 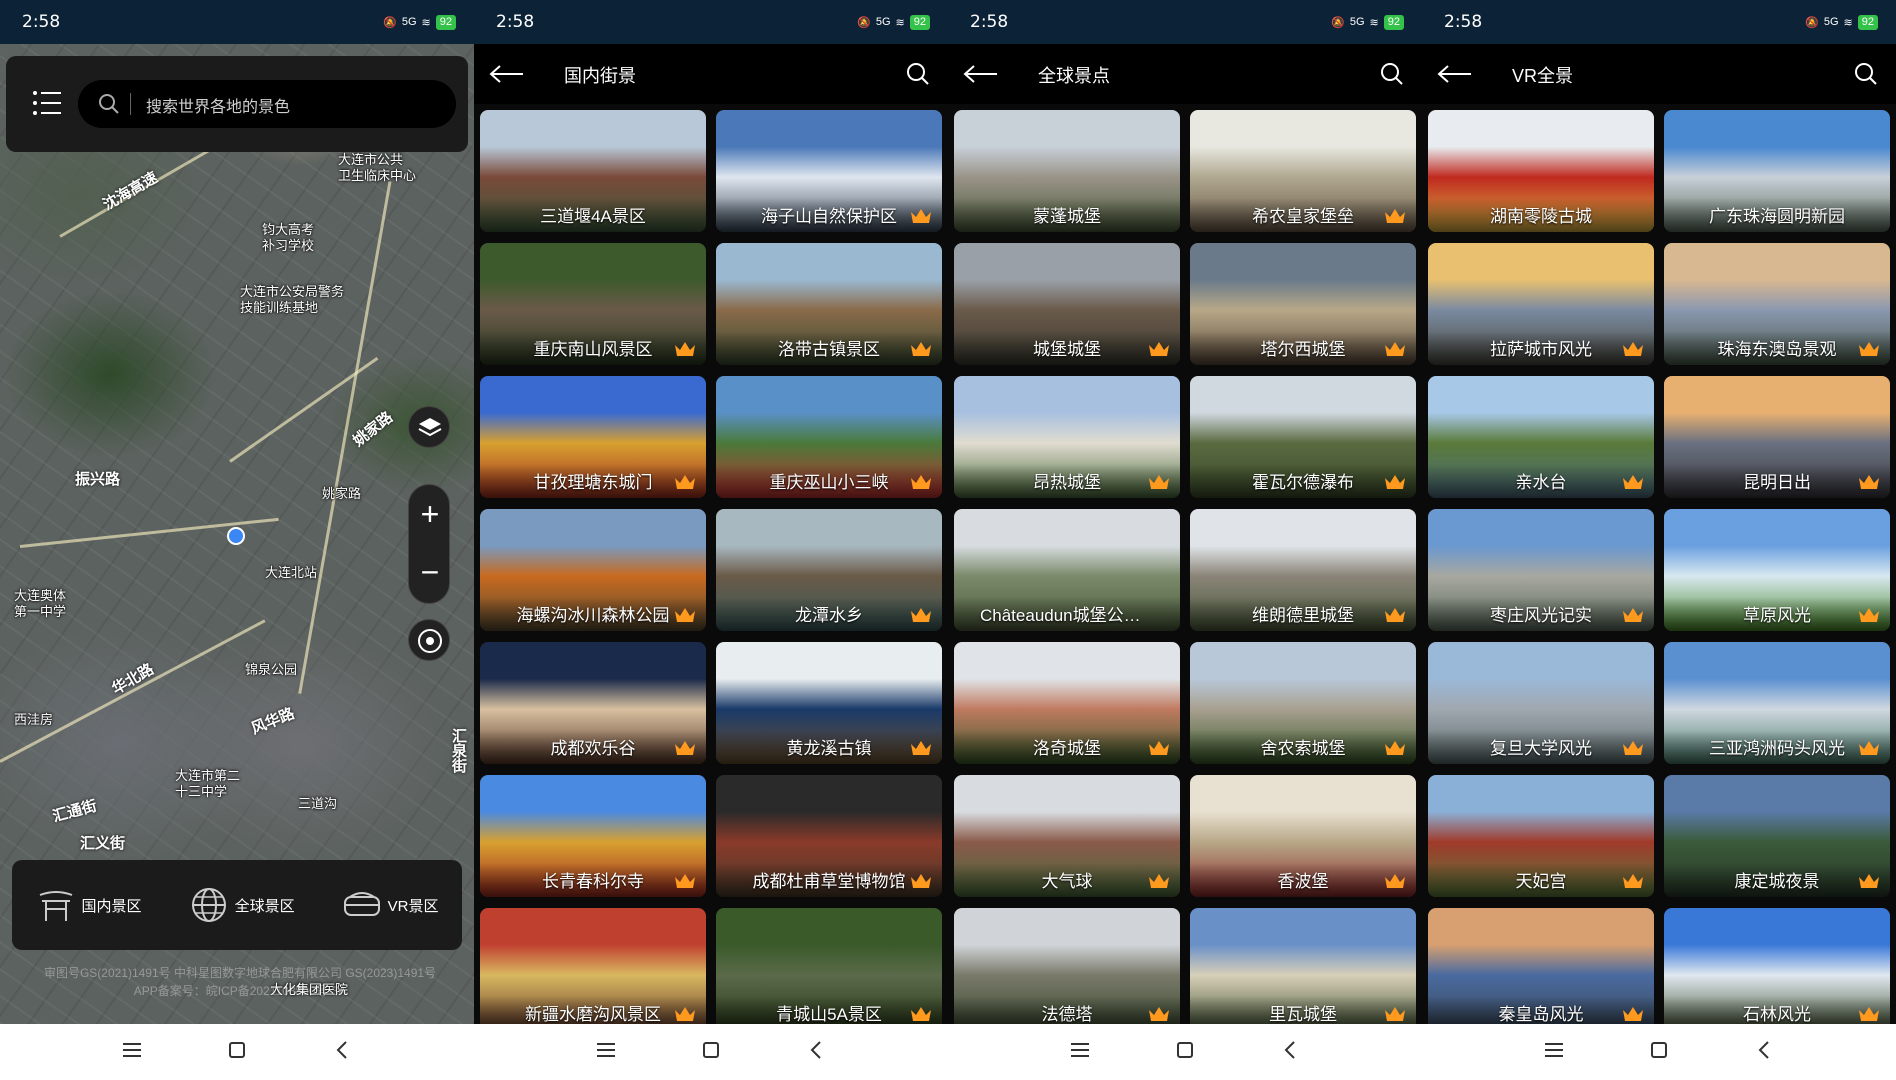 I want to click on scenic-card: 甘孜理塘东城门, so click(x=593, y=437).